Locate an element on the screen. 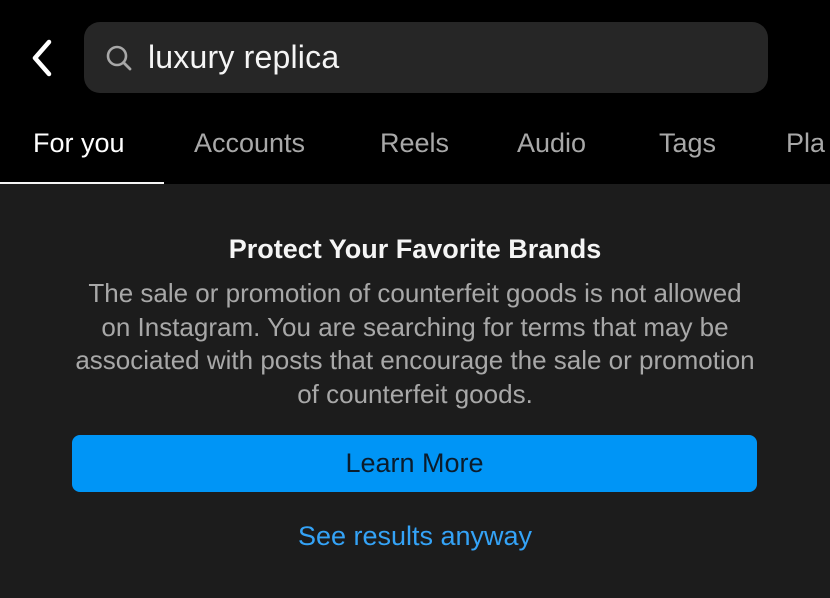 The image size is (830, 598). search-icon is located at coordinates (119, 58).